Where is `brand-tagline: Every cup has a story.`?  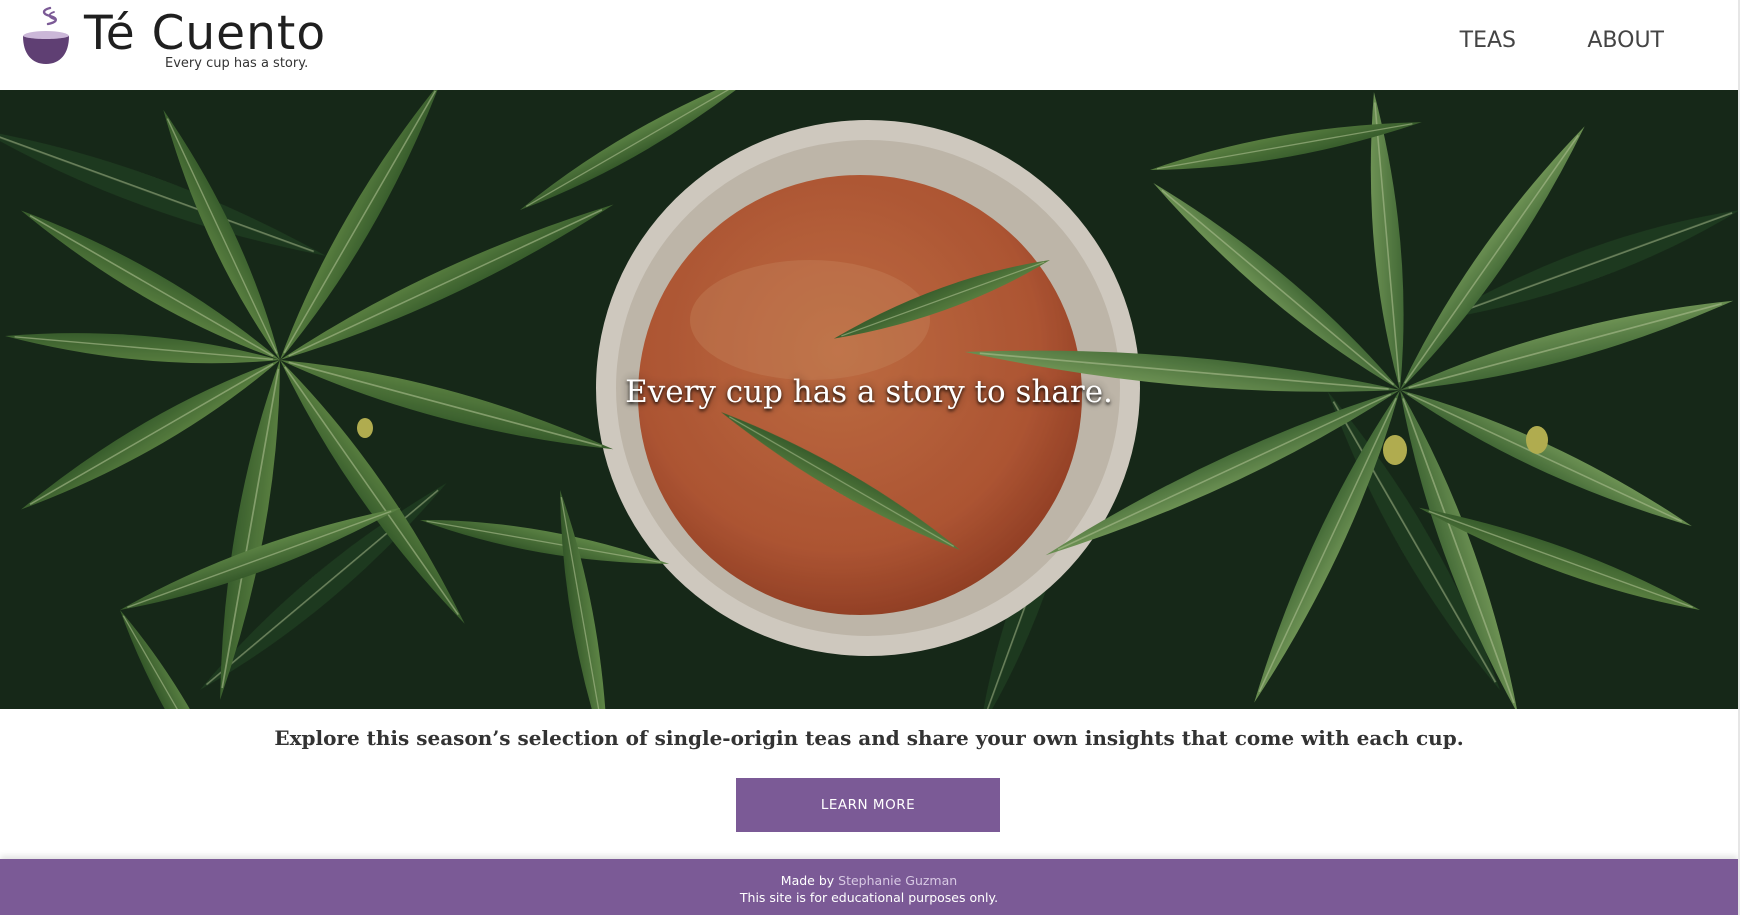 brand-tagline: Every cup has a story. is located at coordinates (237, 63).